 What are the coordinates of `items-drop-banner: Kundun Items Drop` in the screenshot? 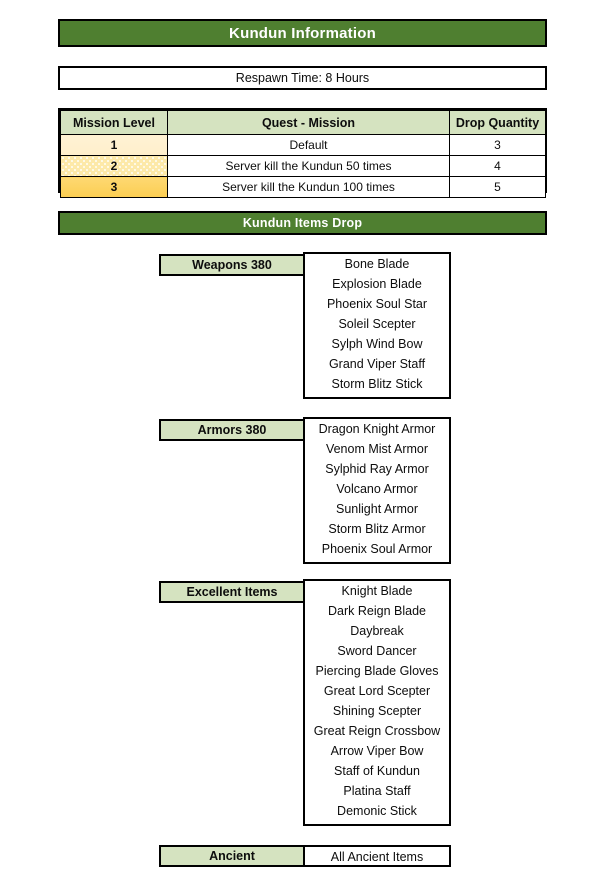 It's located at (302, 223).